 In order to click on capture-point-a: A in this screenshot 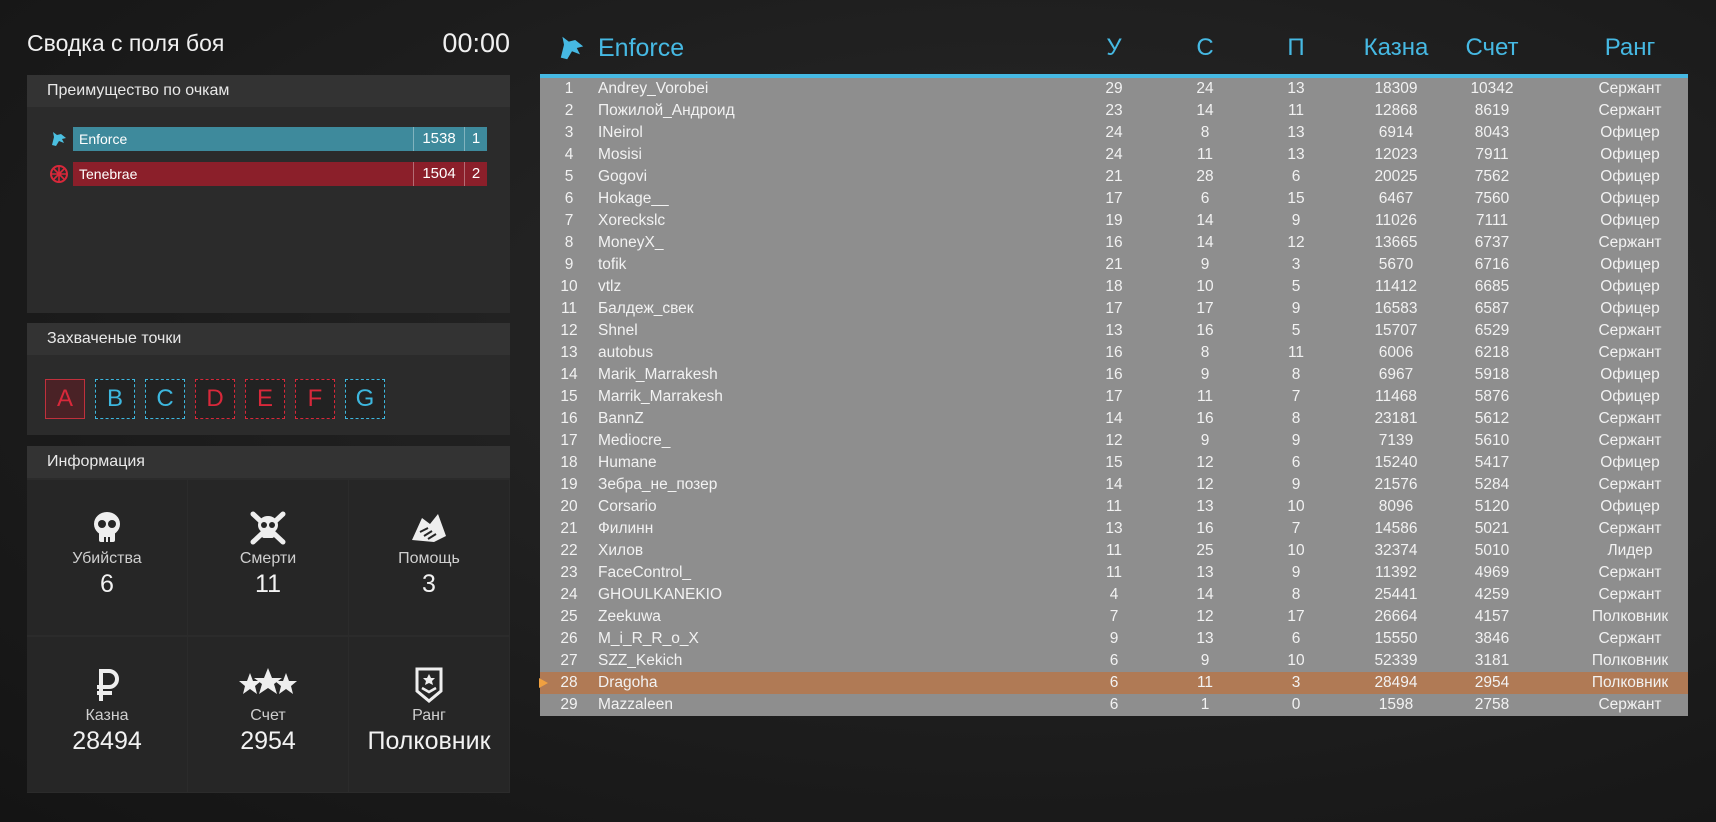, I will do `click(65, 399)`.